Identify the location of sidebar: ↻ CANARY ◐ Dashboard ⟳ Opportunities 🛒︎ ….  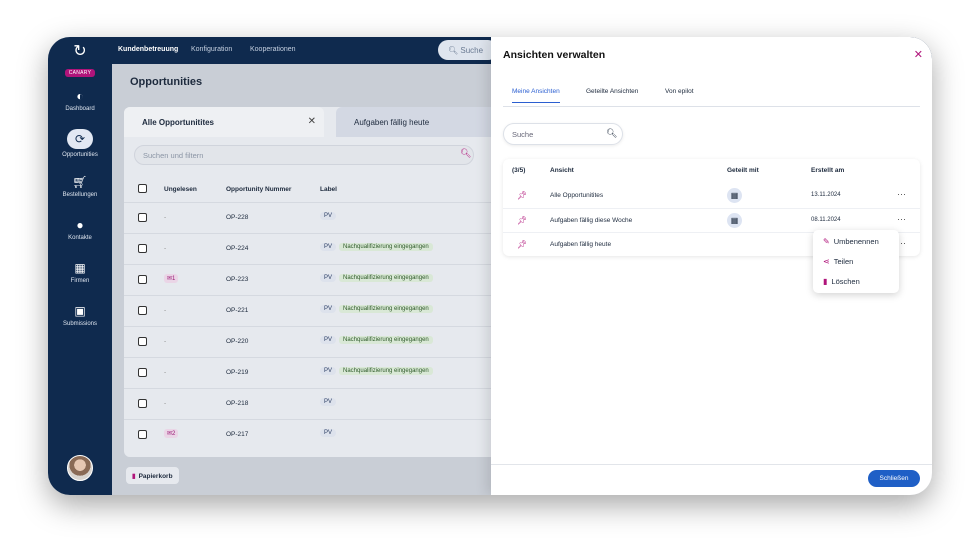
(80, 266).